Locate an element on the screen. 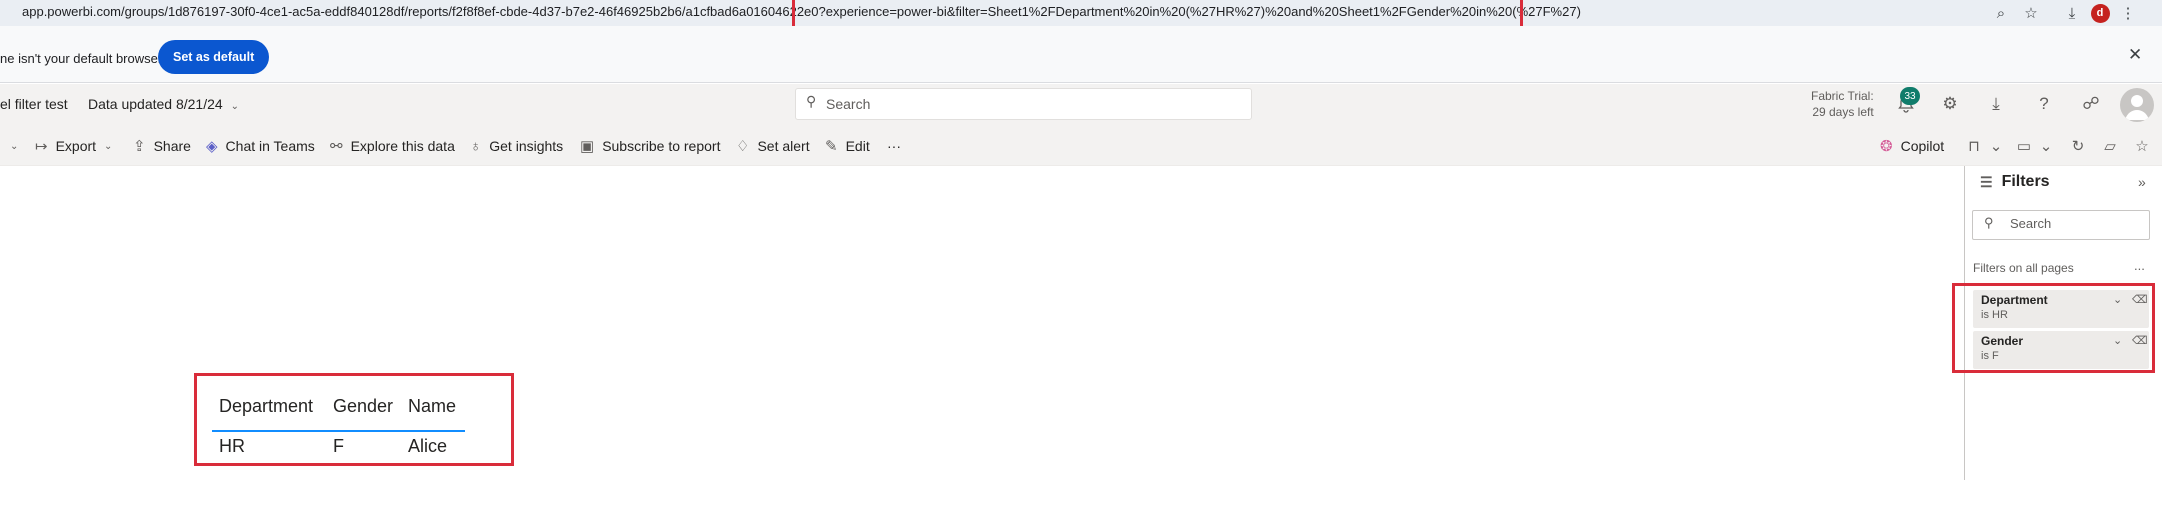  bookmark-star-icon: ☆ is located at coordinates (2031, 13).